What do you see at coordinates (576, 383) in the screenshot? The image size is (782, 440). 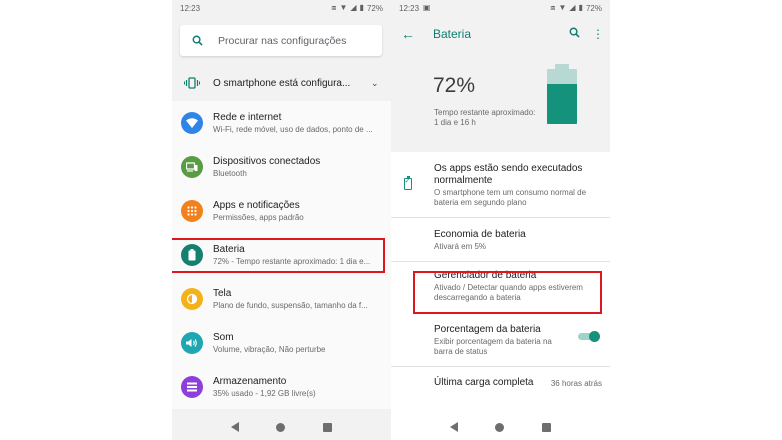 I see `item-value: 36 horas atrás` at bounding box center [576, 383].